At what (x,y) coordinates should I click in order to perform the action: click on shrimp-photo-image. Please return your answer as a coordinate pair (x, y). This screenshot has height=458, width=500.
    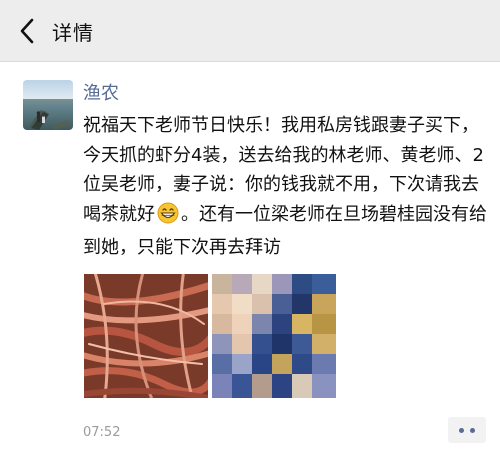
    Looking at the image, I should click on (146, 336).